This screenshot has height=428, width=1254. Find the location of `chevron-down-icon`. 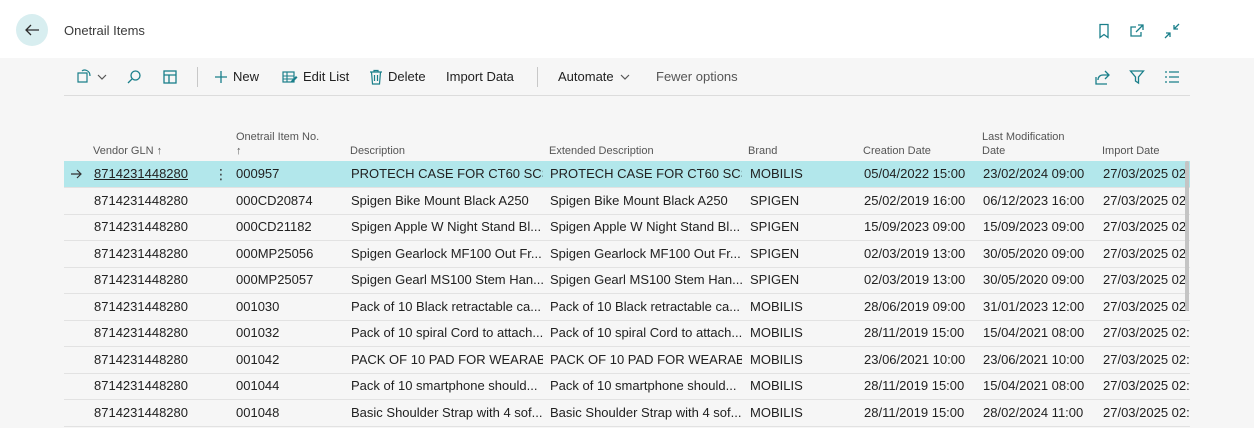

chevron-down-icon is located at coordinates (102, 77).